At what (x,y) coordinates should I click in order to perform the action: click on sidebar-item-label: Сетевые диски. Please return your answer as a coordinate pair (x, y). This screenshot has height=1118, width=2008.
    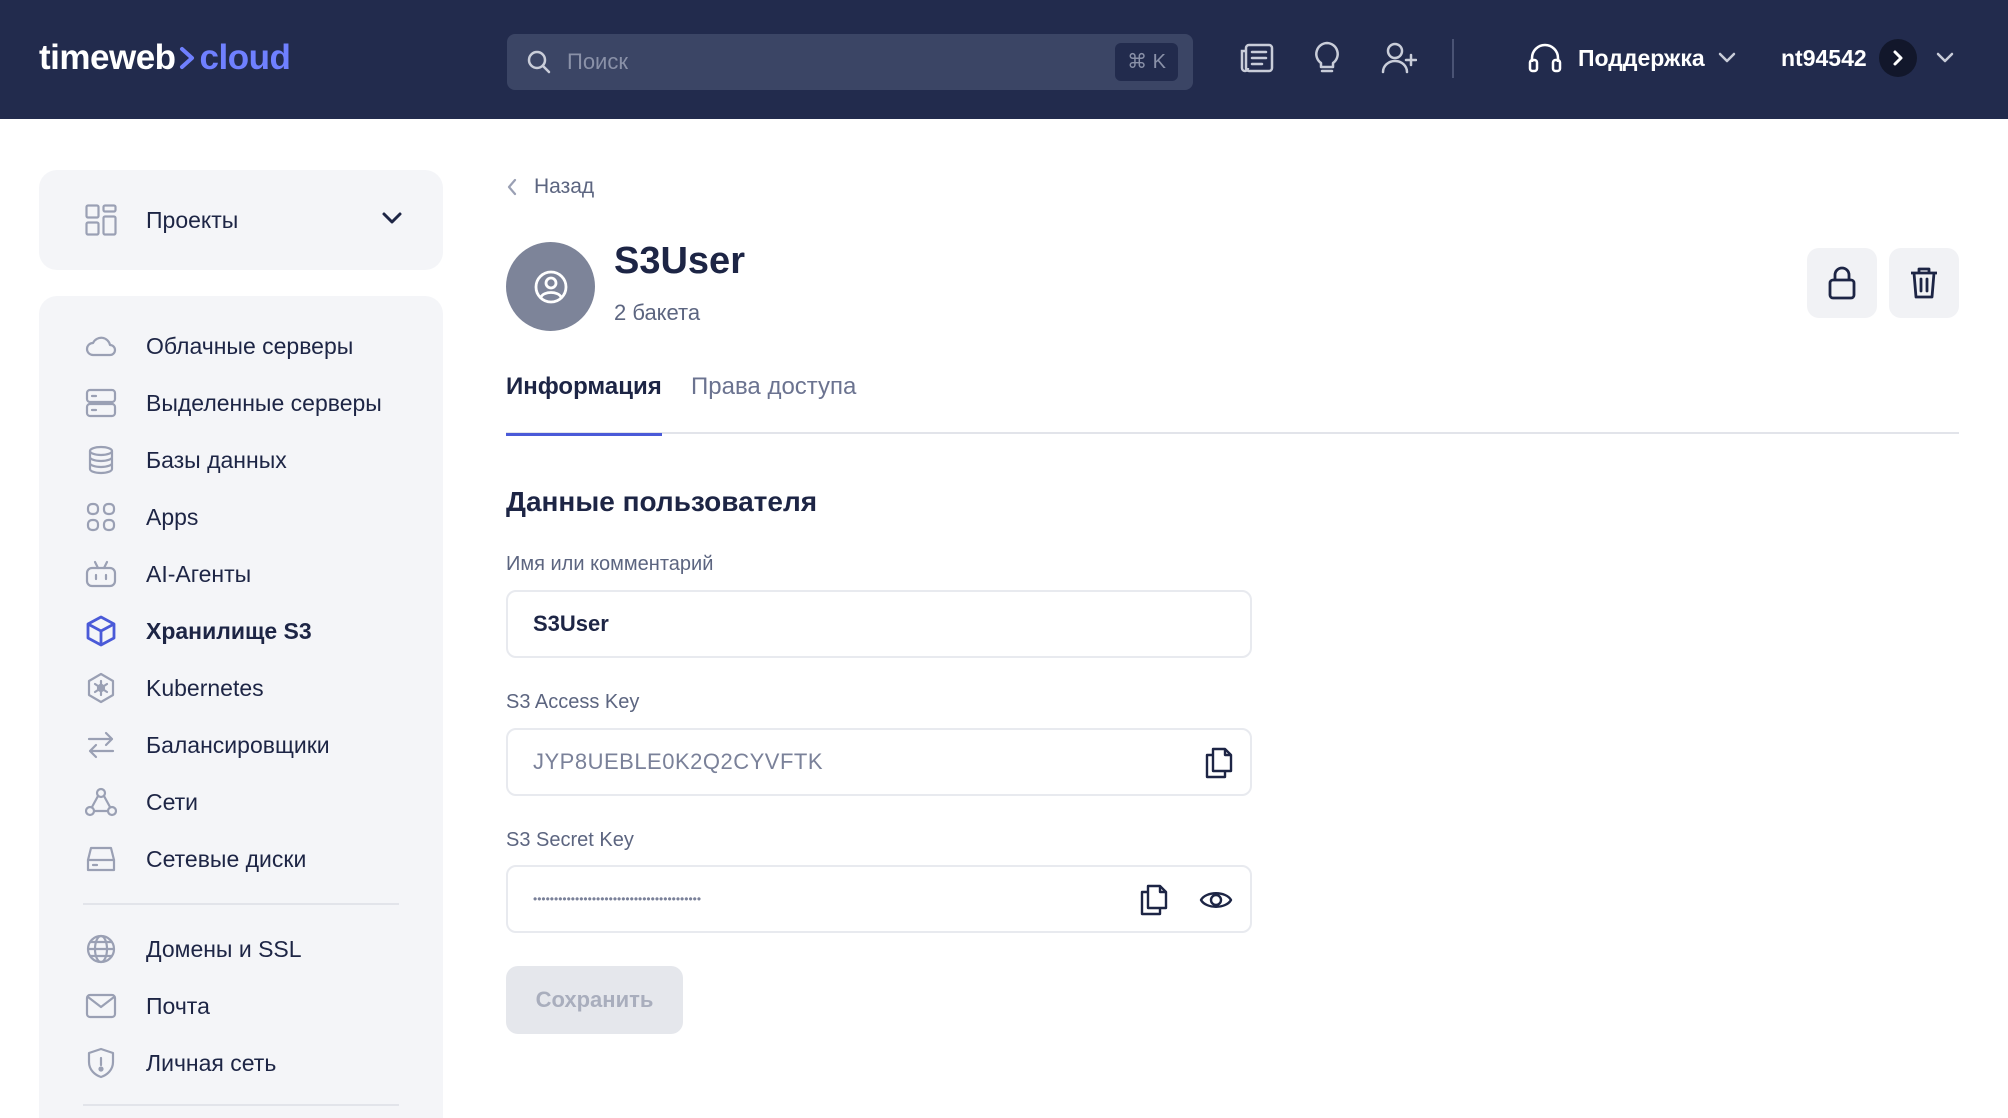
    Looking at the image, I should click on (226, 859).